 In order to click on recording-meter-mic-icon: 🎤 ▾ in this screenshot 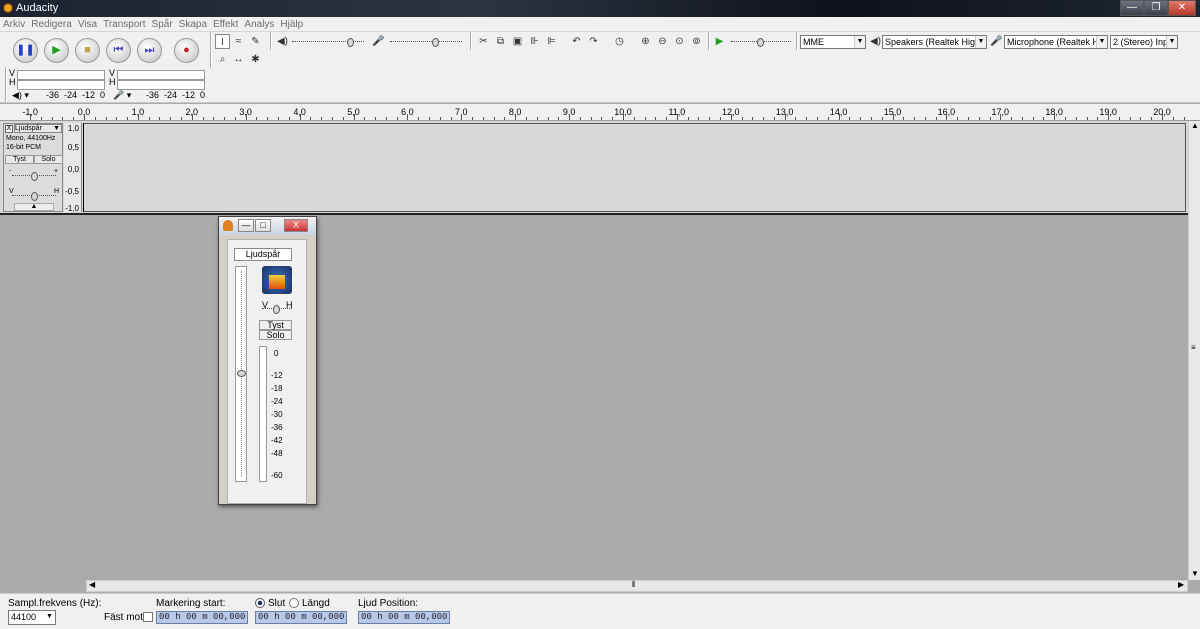, I will do `click(122, 95)`.